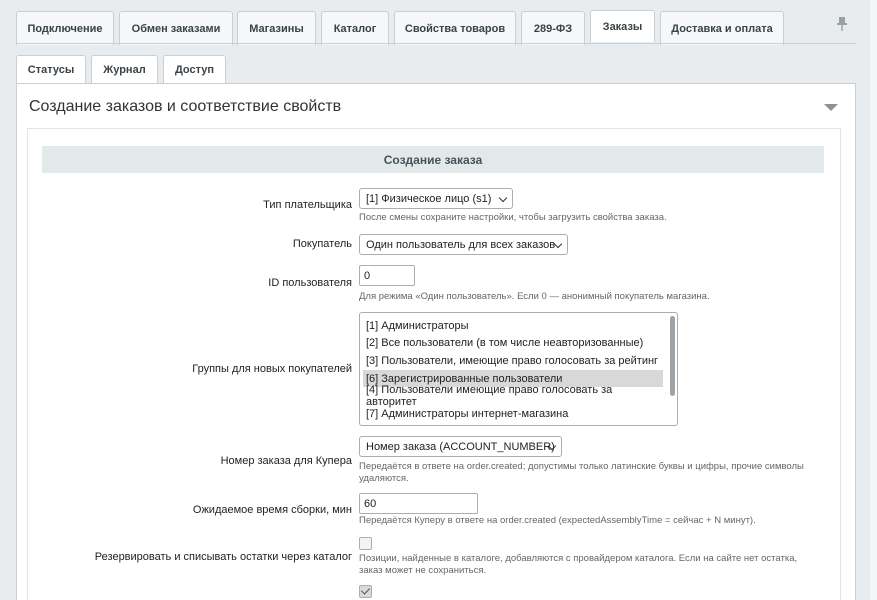 This screenshot has width=877, height=600. Describe the element at coordinates (194, 69) in the screenshot. I see `subtab-access: Доступ` at that location.